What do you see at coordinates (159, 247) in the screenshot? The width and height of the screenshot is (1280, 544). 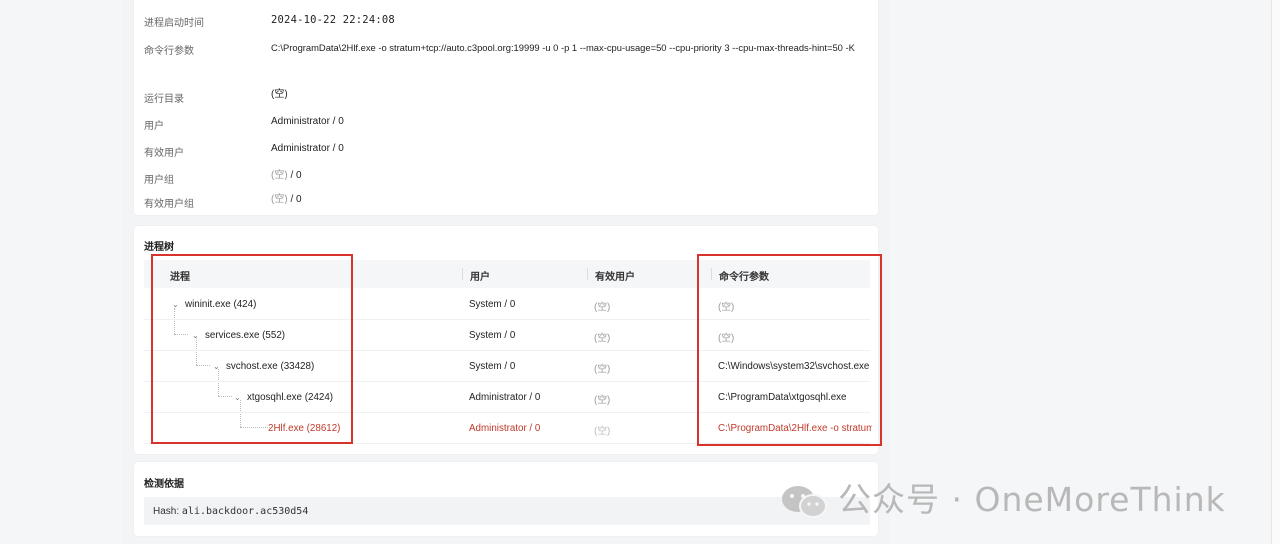 I see `process-tree-title: 进程树` at bounding box center [159, 247].